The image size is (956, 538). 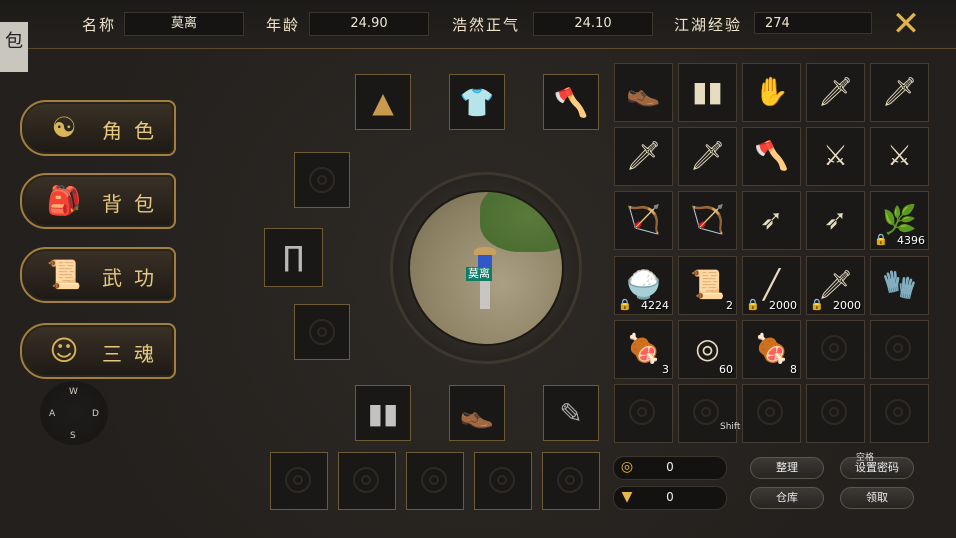 I want to click on menu-label: 三魂, so click(x=134, y=354).